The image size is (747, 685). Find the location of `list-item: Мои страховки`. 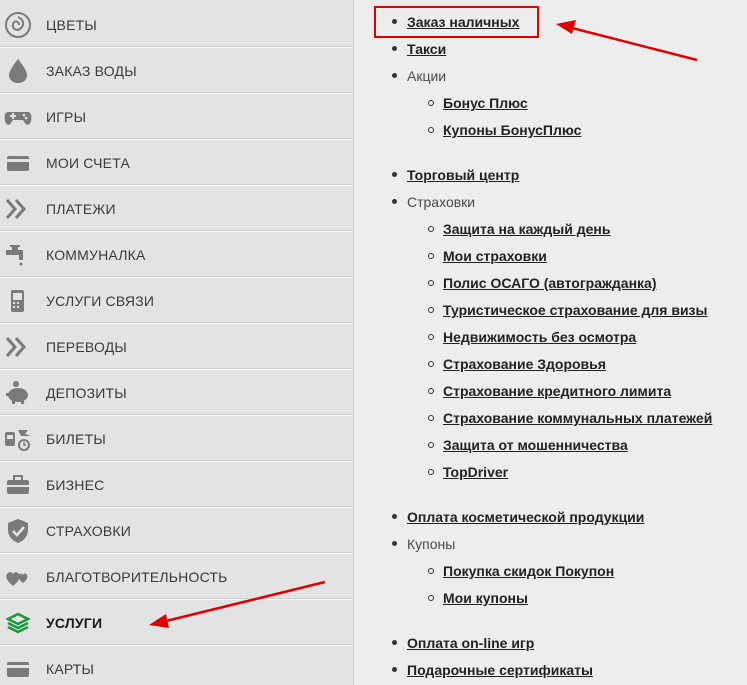

list-item: Мои страховки is located at coordinates (495, 256).